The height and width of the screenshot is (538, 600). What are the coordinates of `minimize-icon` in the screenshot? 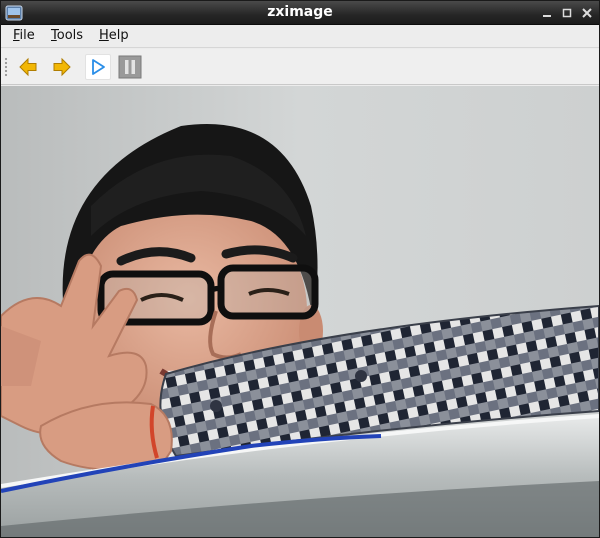 It's located at (547, 13).